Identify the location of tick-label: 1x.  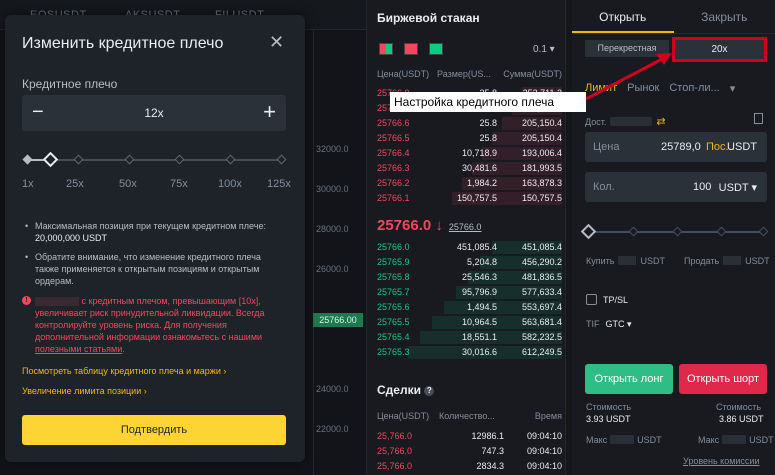
(28, 184).